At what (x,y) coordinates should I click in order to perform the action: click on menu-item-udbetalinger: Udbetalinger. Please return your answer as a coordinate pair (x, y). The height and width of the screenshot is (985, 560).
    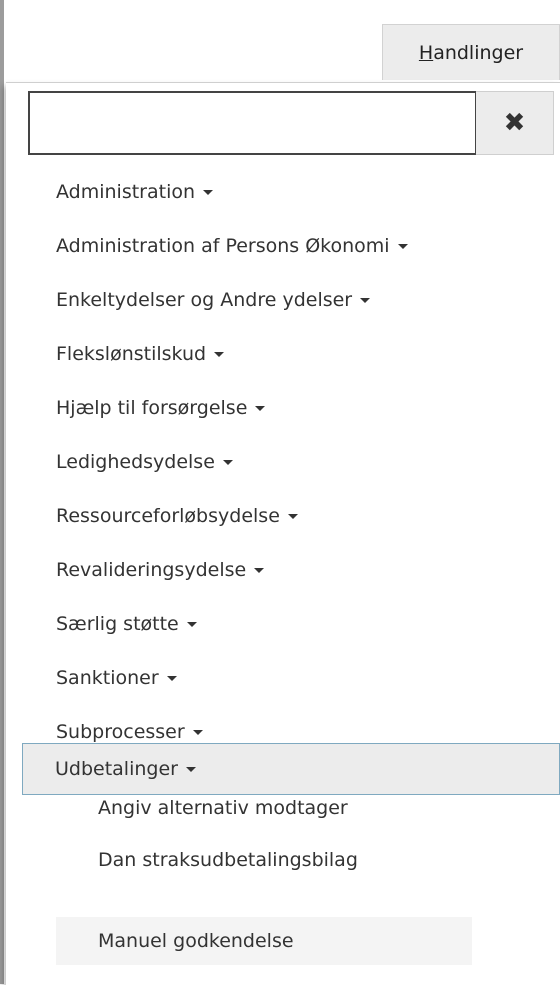
    Looking at the image, I should click on (291, 769).